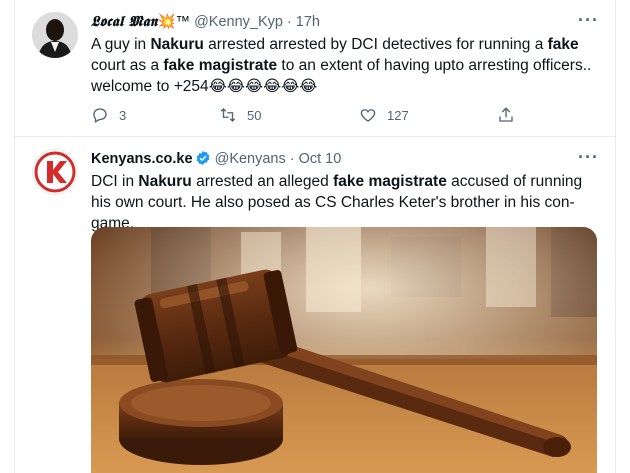 Image resolution: width=630 pixels, height=473 pixels. Describe the element at coordinates (240, 115) in the screenshot. I see `retweet-button: 50` at that location.